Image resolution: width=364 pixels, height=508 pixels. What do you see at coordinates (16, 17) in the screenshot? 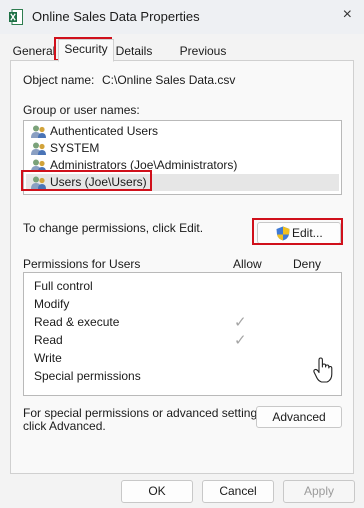
I see `excel-icon` at bounding box center [16, 17].